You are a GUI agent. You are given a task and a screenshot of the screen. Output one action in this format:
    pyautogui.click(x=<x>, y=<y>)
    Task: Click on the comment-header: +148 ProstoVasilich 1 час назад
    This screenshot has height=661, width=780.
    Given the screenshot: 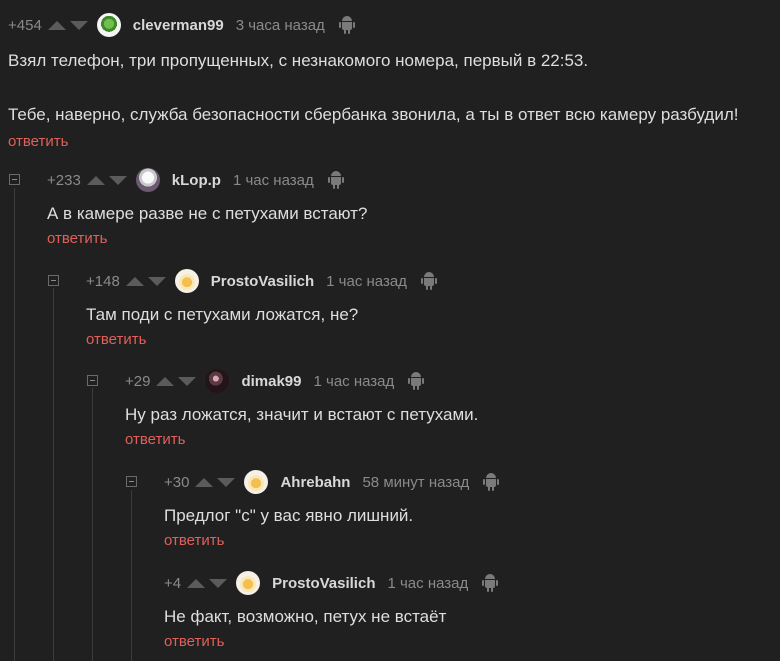 What is the action you would take?
    pyautogui.click(x=433, y=281)
    